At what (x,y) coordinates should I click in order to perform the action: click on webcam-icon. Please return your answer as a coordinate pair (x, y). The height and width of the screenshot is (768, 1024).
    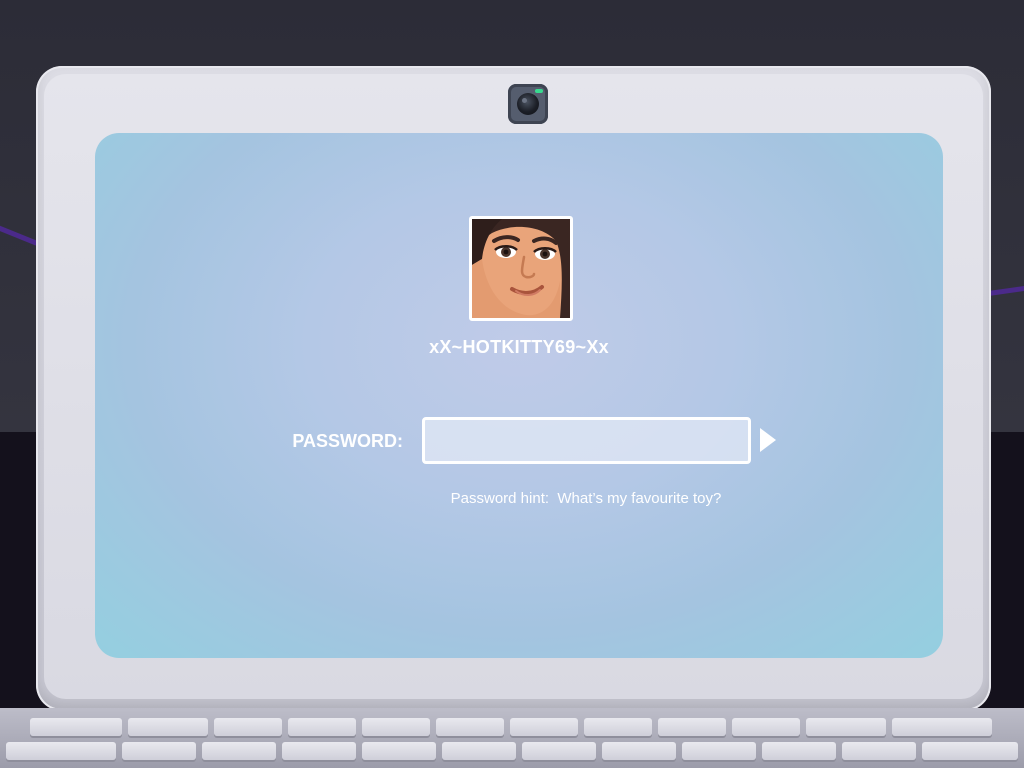
    Looking at the image, I should click on (528, 104).